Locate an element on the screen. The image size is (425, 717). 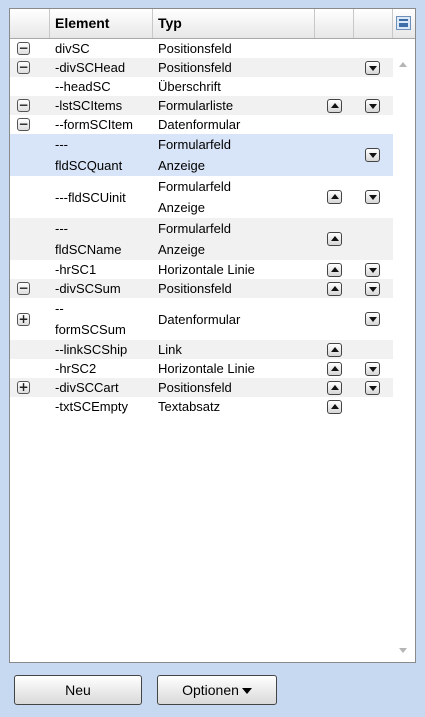
table-row: − -divSCSum Positionsfeld is located at coordinates (201, 288).